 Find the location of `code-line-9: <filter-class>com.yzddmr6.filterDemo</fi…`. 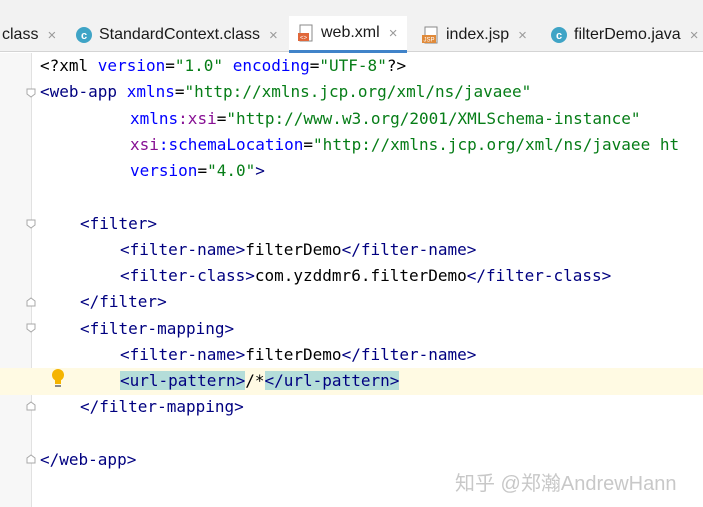

code-line-9: <filter-class>com.yzddmr6.filterDemo</fi… is located at coordinates (366, 275).